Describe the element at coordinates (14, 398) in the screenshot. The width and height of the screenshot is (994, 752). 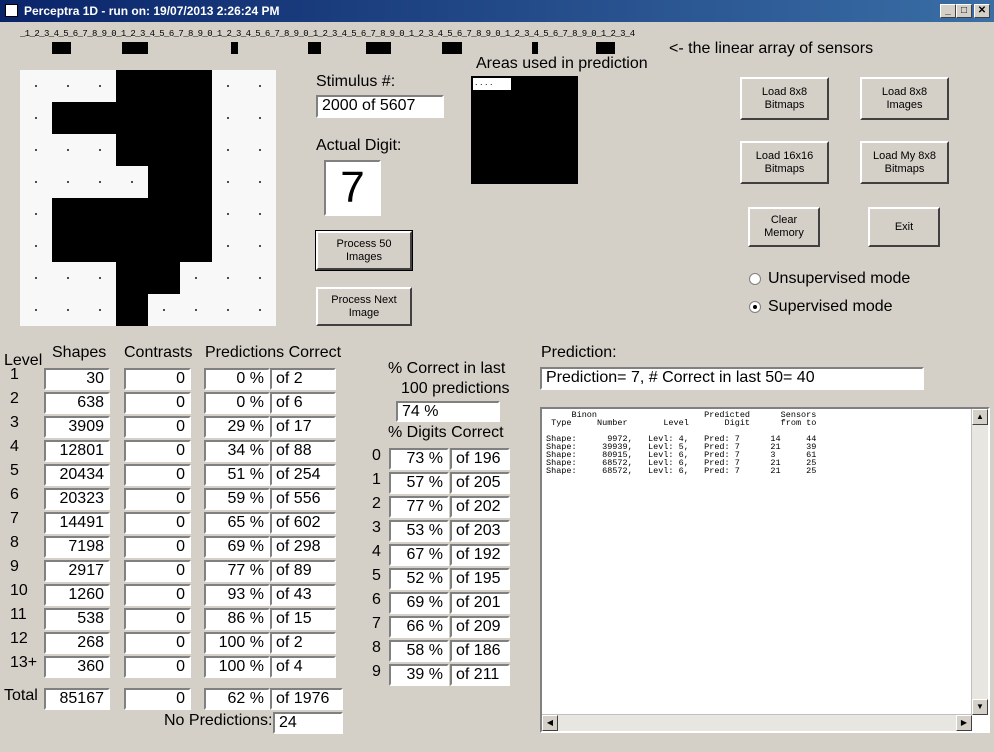
I see `level-number: 2` at that location.